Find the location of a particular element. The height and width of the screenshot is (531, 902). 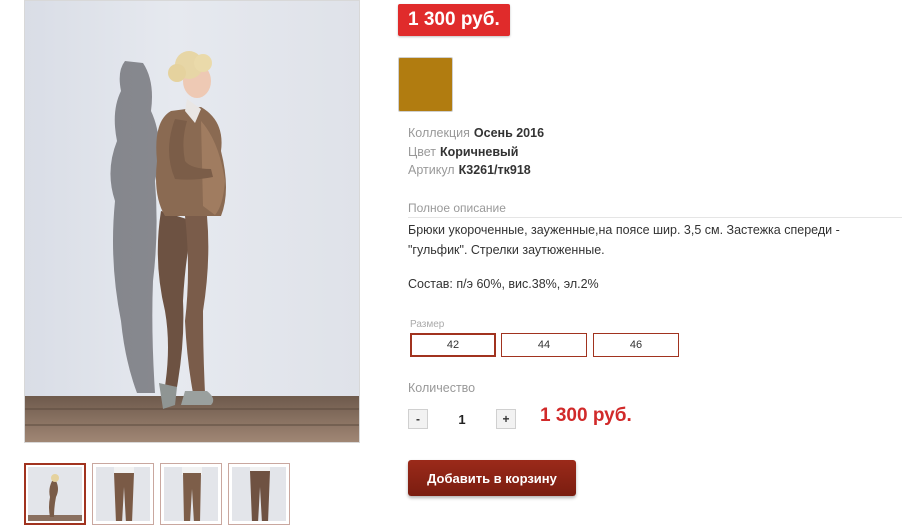

meta-label: Артикул is located at coordinates (431, 170).